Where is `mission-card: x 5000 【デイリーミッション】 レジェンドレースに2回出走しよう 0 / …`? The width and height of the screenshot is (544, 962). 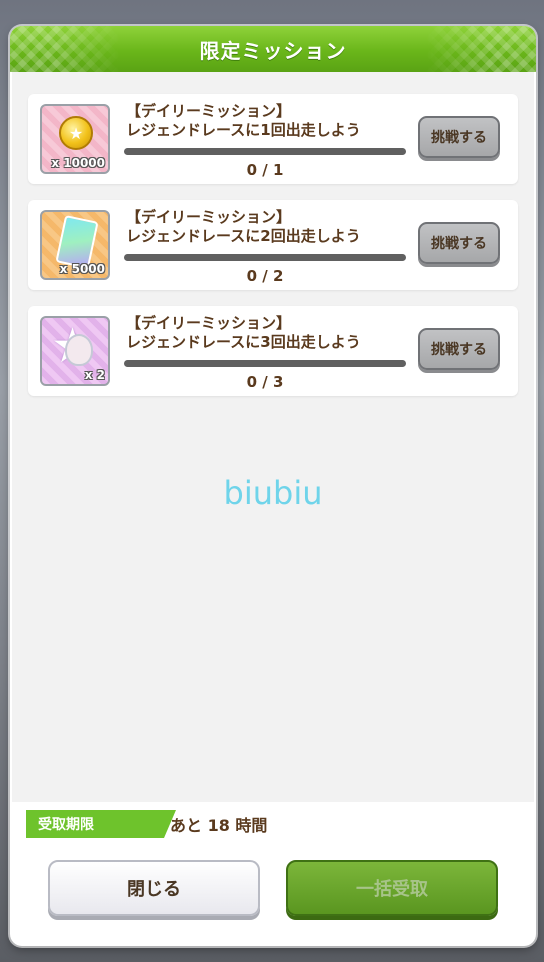 mission-card: x 5000 【デイリーミッション】 レジェンドレースに2回出走しよう 0 / … is located at coordinates (273, 245).